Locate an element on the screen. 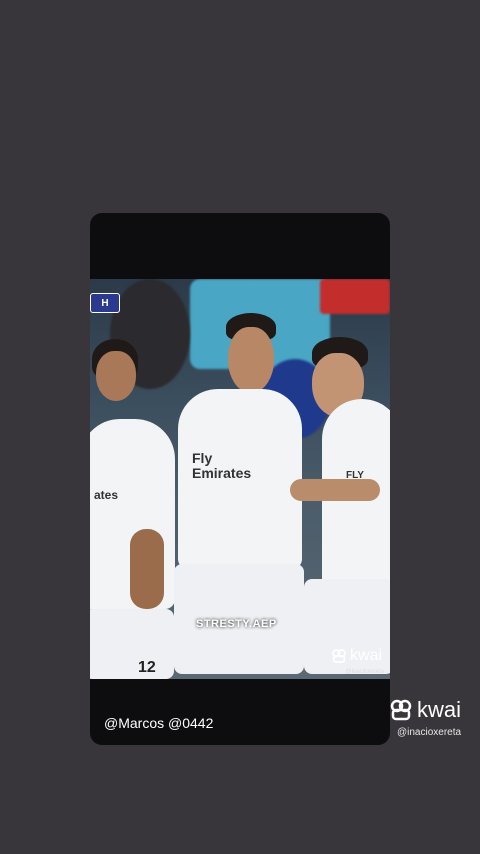 This screenshot has width=480, height=854. center-player-head is located at coordinates (251, 360).